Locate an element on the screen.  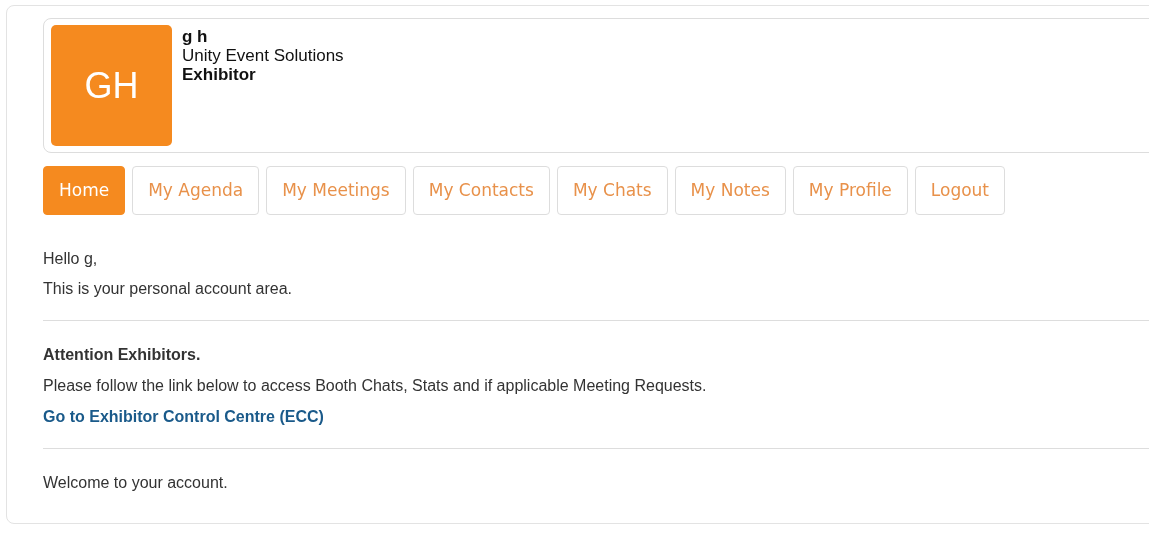
nav-tab: My Agenda is located at coordinates (196, 190).